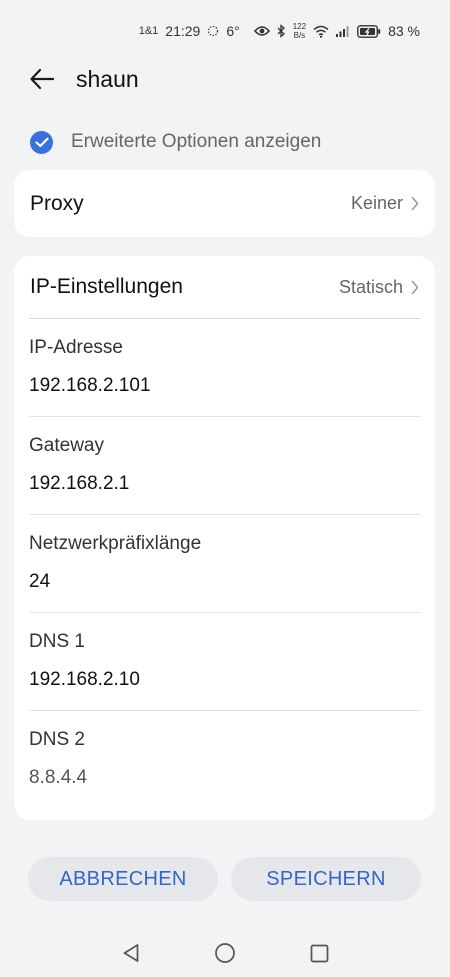 The height and width of the screenshot is (977, 450). What do you see at coordinates (123, 879) in the screenshot?
I see `cancel-button: ABBRECHEN` at bounding box center [123, 879].